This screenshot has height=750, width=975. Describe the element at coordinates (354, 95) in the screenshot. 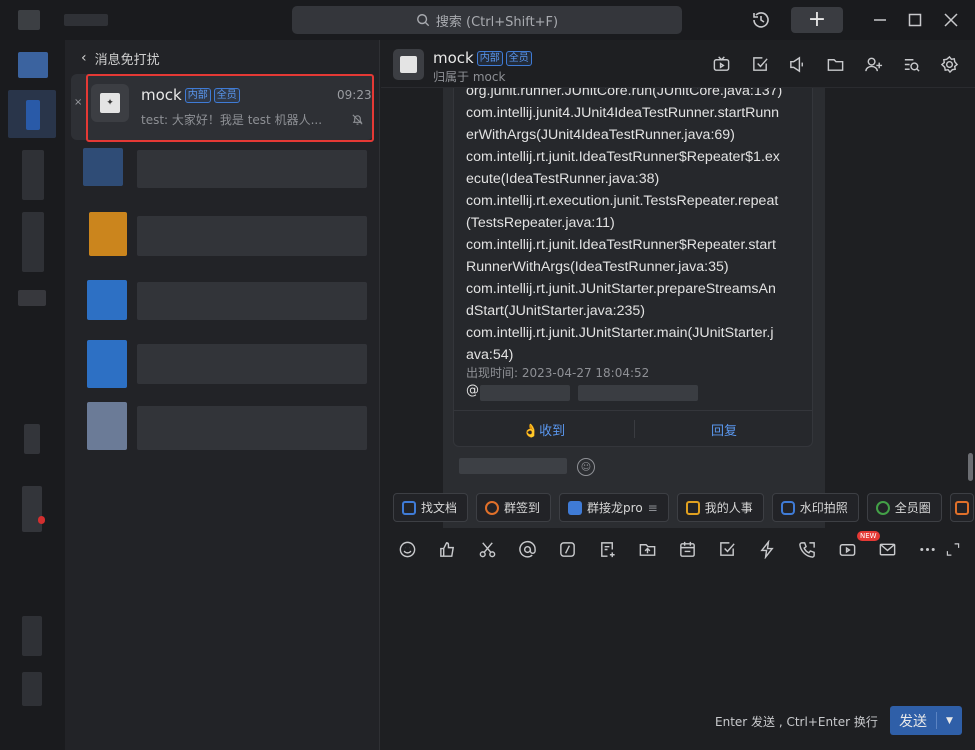

I see `conversation-time: 09:23` at that location.